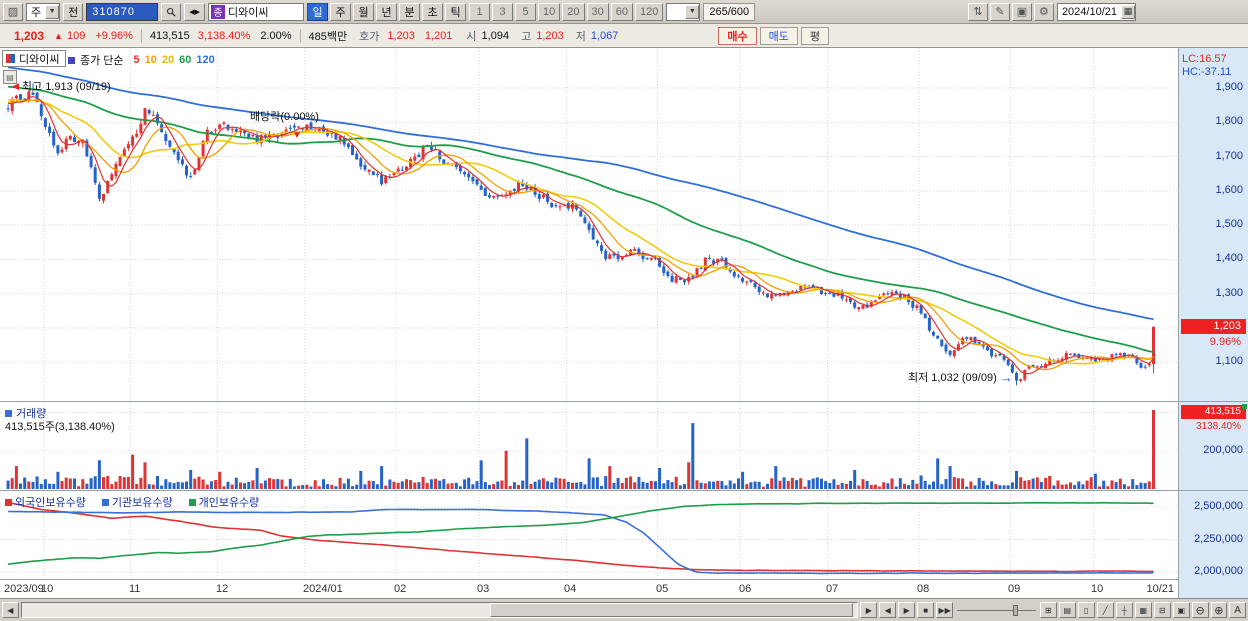 The image size is (1248, 621). I want to click on chart-step-forward-button: ▶▶, so click(945, 610).